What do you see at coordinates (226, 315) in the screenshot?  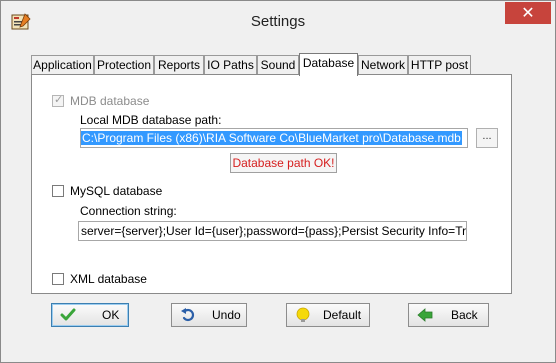 I see `undo-button-label: Undo` at bounding box center [226, 315].